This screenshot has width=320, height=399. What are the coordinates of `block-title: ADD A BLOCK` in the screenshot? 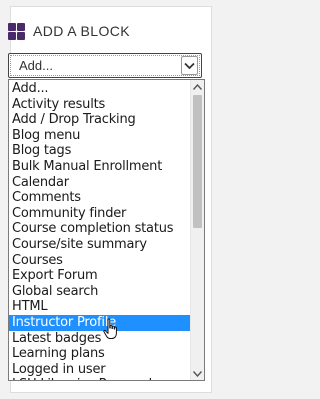 It's located at (81, 31).